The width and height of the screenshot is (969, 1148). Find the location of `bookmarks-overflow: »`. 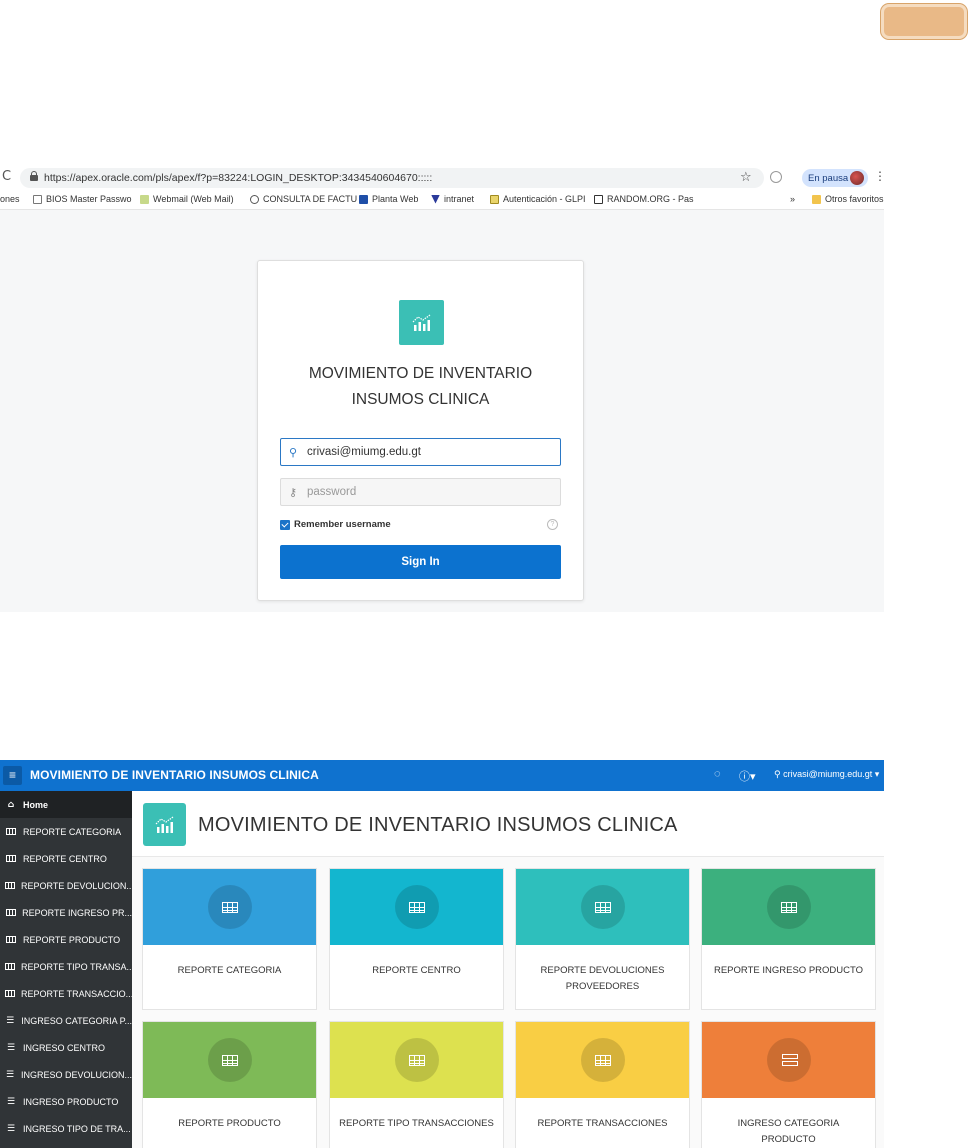

bookmarks-overflow: » is located at coordinates (792, 199).